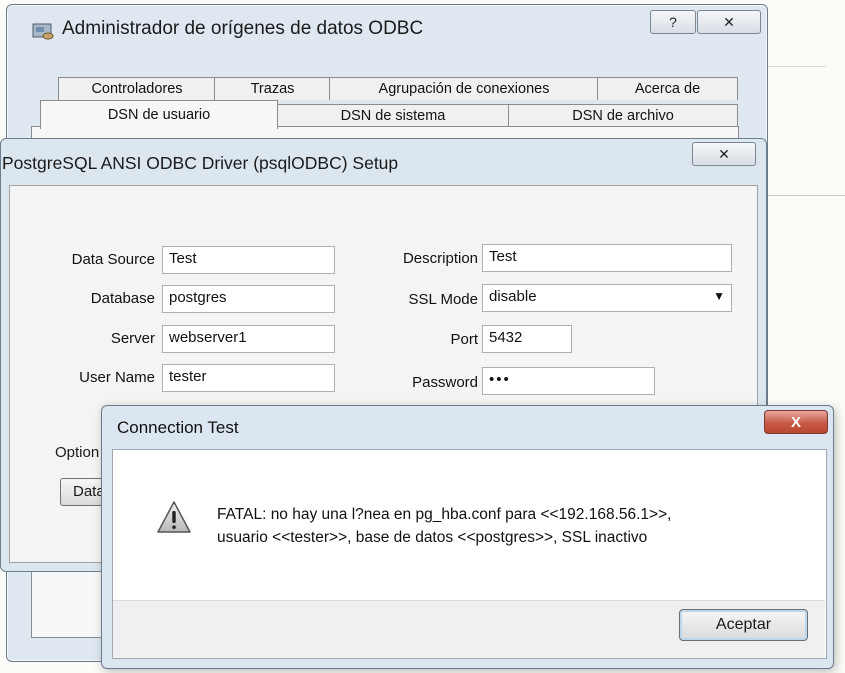  Describe the element at coordinates (796, 422) in the screenshot. I see `connection-test-close-button: X` at that location.